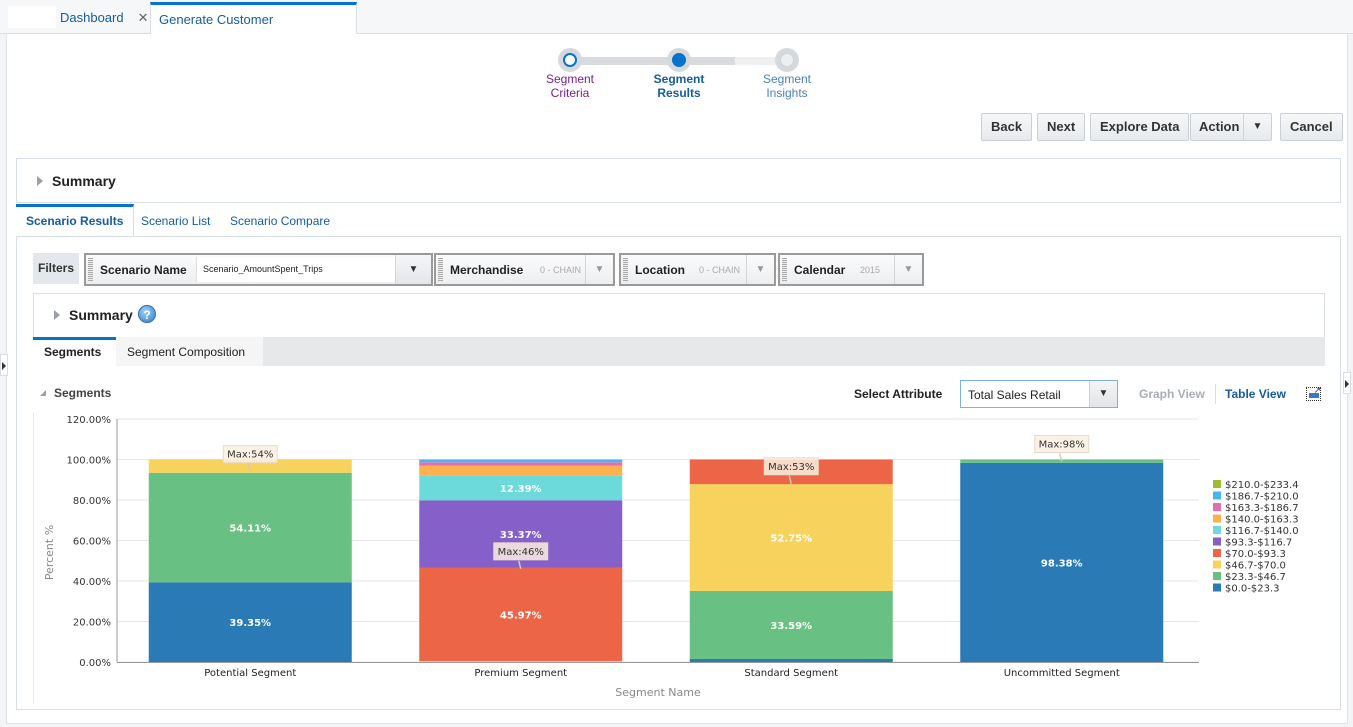 The height and width of the screenshot is (727, 1353). Describe the element at coordinates (787, 86) in the screenshot. I see `train-label-segment-insights: Segment Insights` at that location.